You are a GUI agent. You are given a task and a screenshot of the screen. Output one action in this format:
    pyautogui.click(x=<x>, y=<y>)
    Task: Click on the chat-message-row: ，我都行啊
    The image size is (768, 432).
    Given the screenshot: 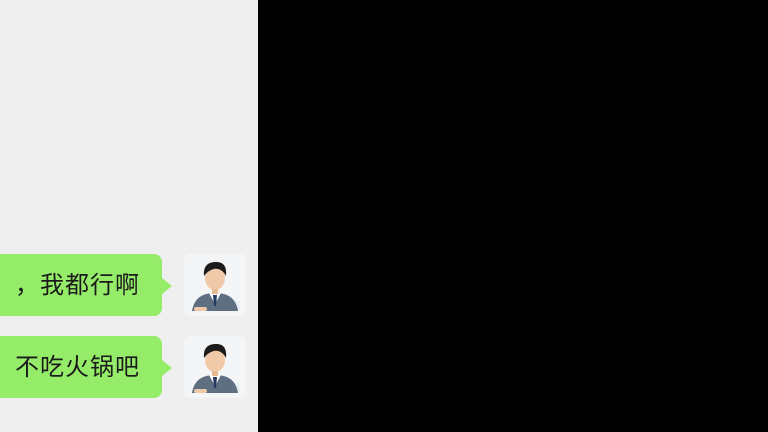 What is the action you would take?
    pyautogui.click(x=129, y=286)
    